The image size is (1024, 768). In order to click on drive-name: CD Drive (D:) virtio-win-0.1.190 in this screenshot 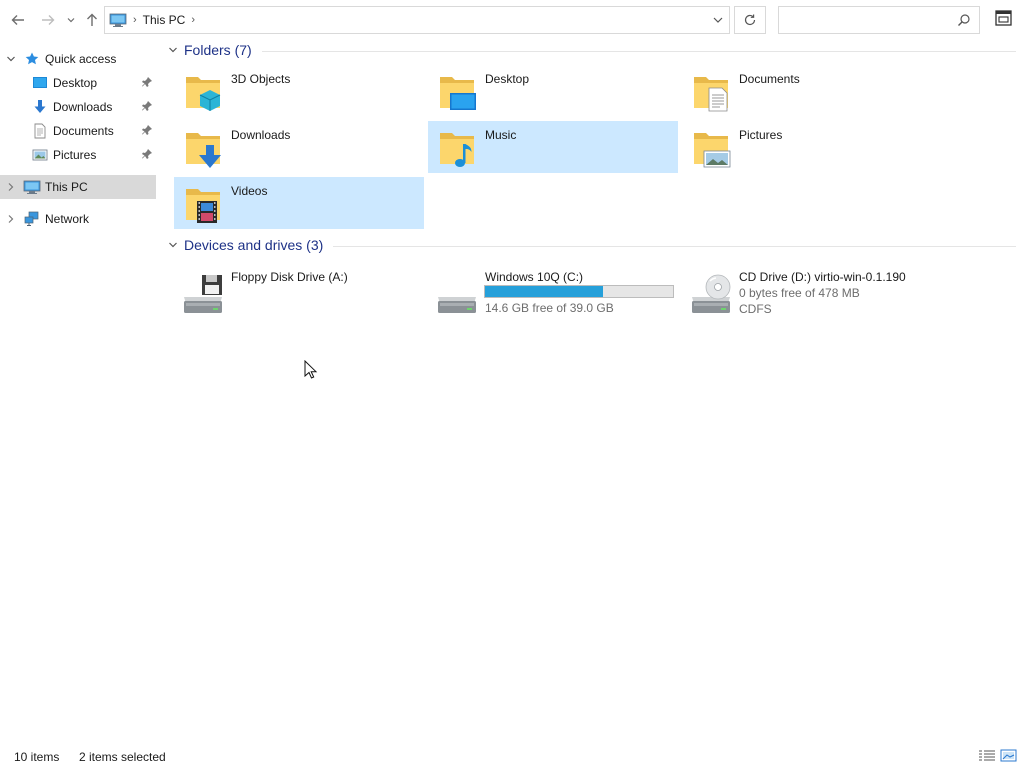, I will do `click(822, 277)`.